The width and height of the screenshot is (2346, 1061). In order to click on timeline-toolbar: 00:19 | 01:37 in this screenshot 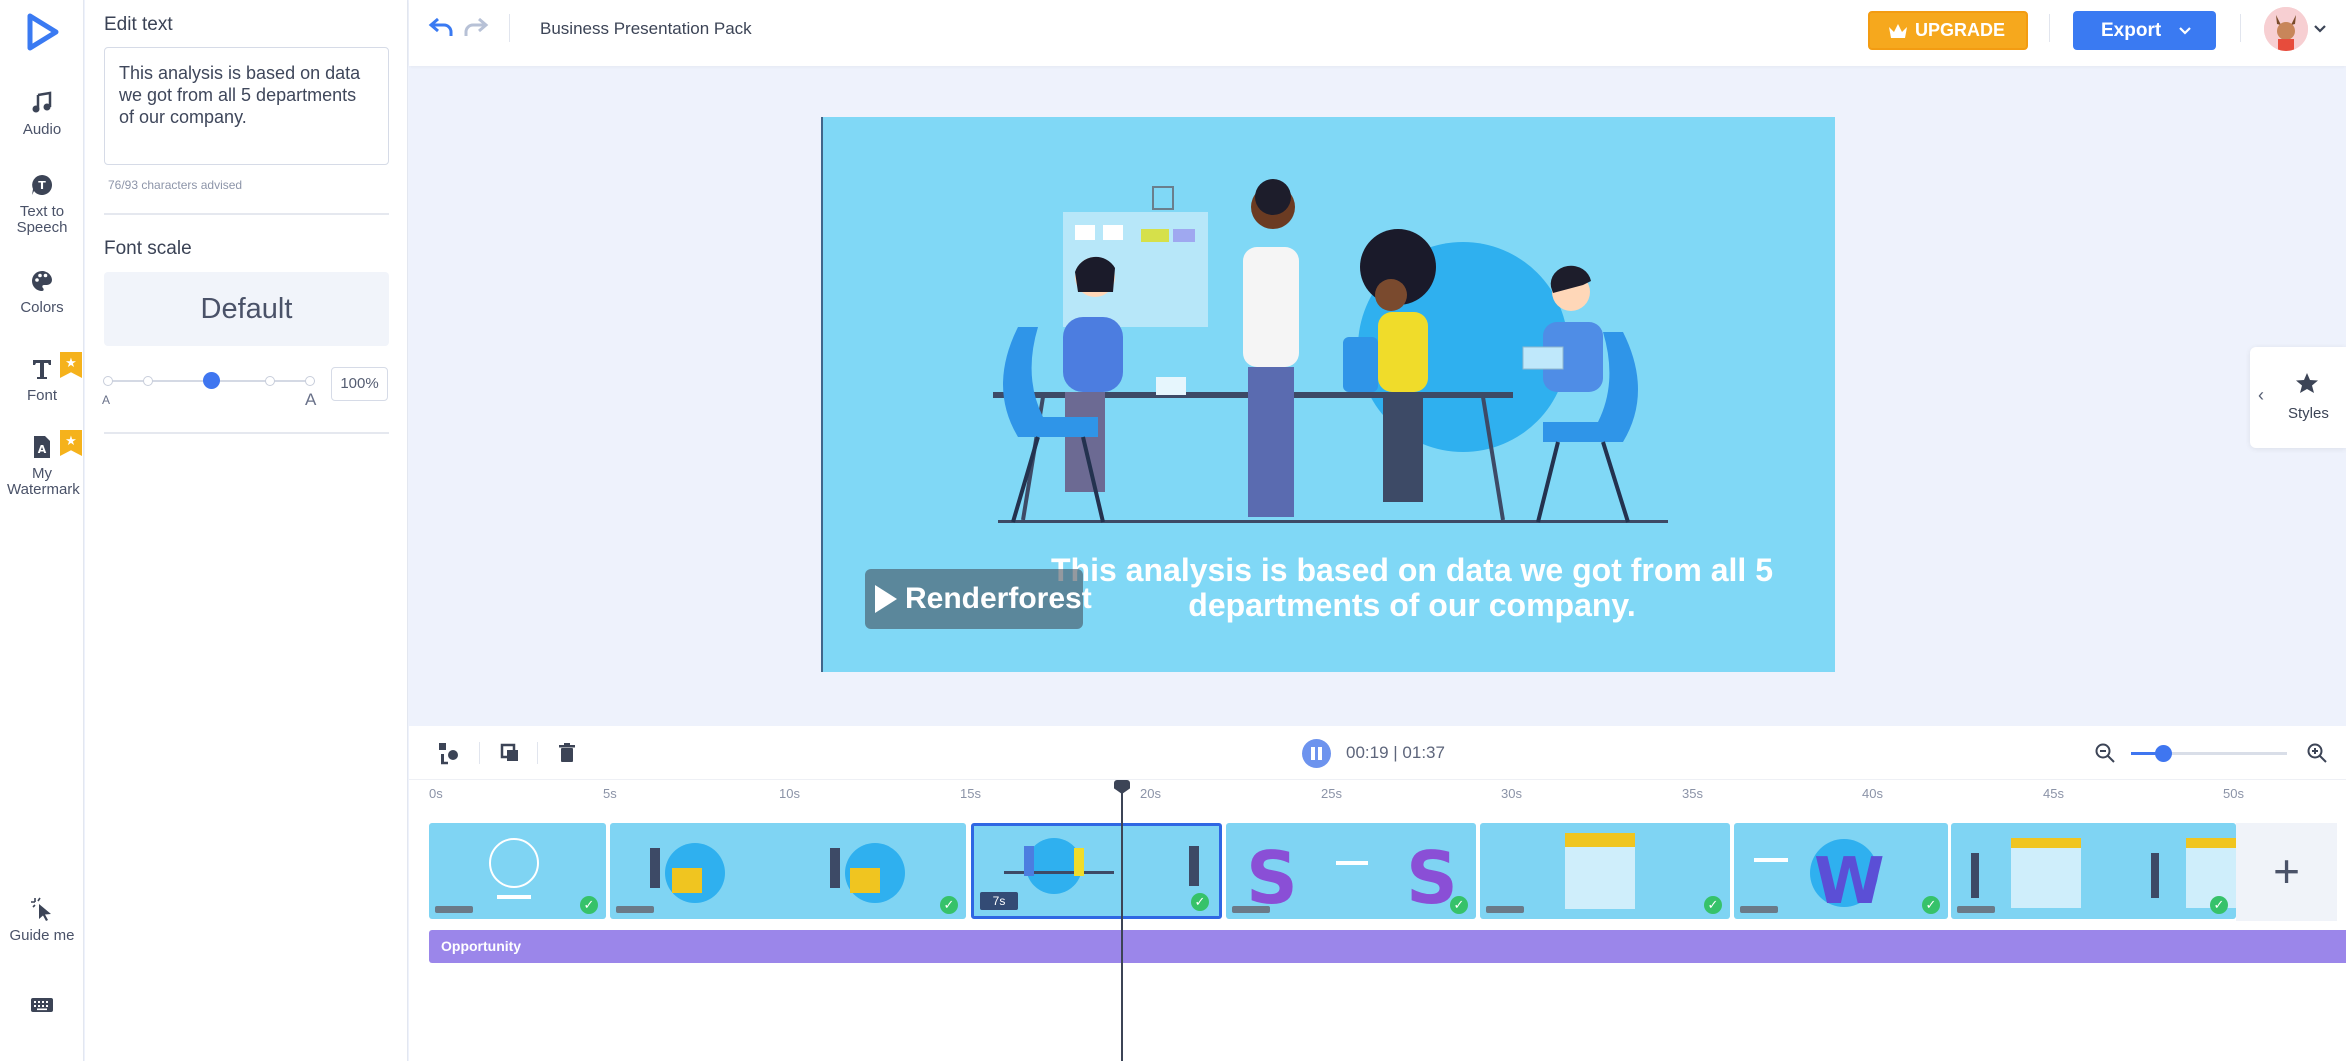, I will do `click(1377, 753)`.